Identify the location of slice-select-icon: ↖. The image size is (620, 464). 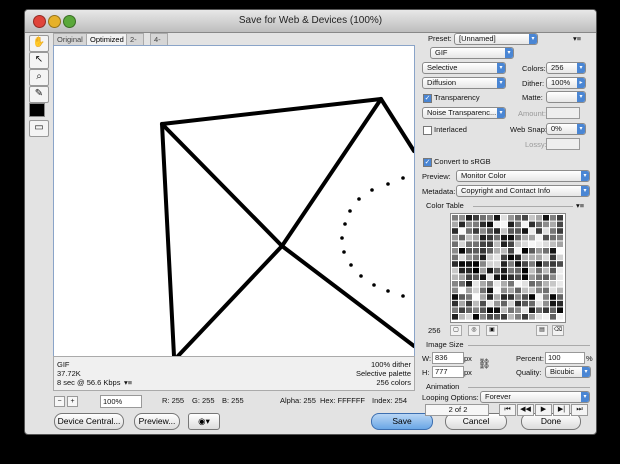
(39, 60).